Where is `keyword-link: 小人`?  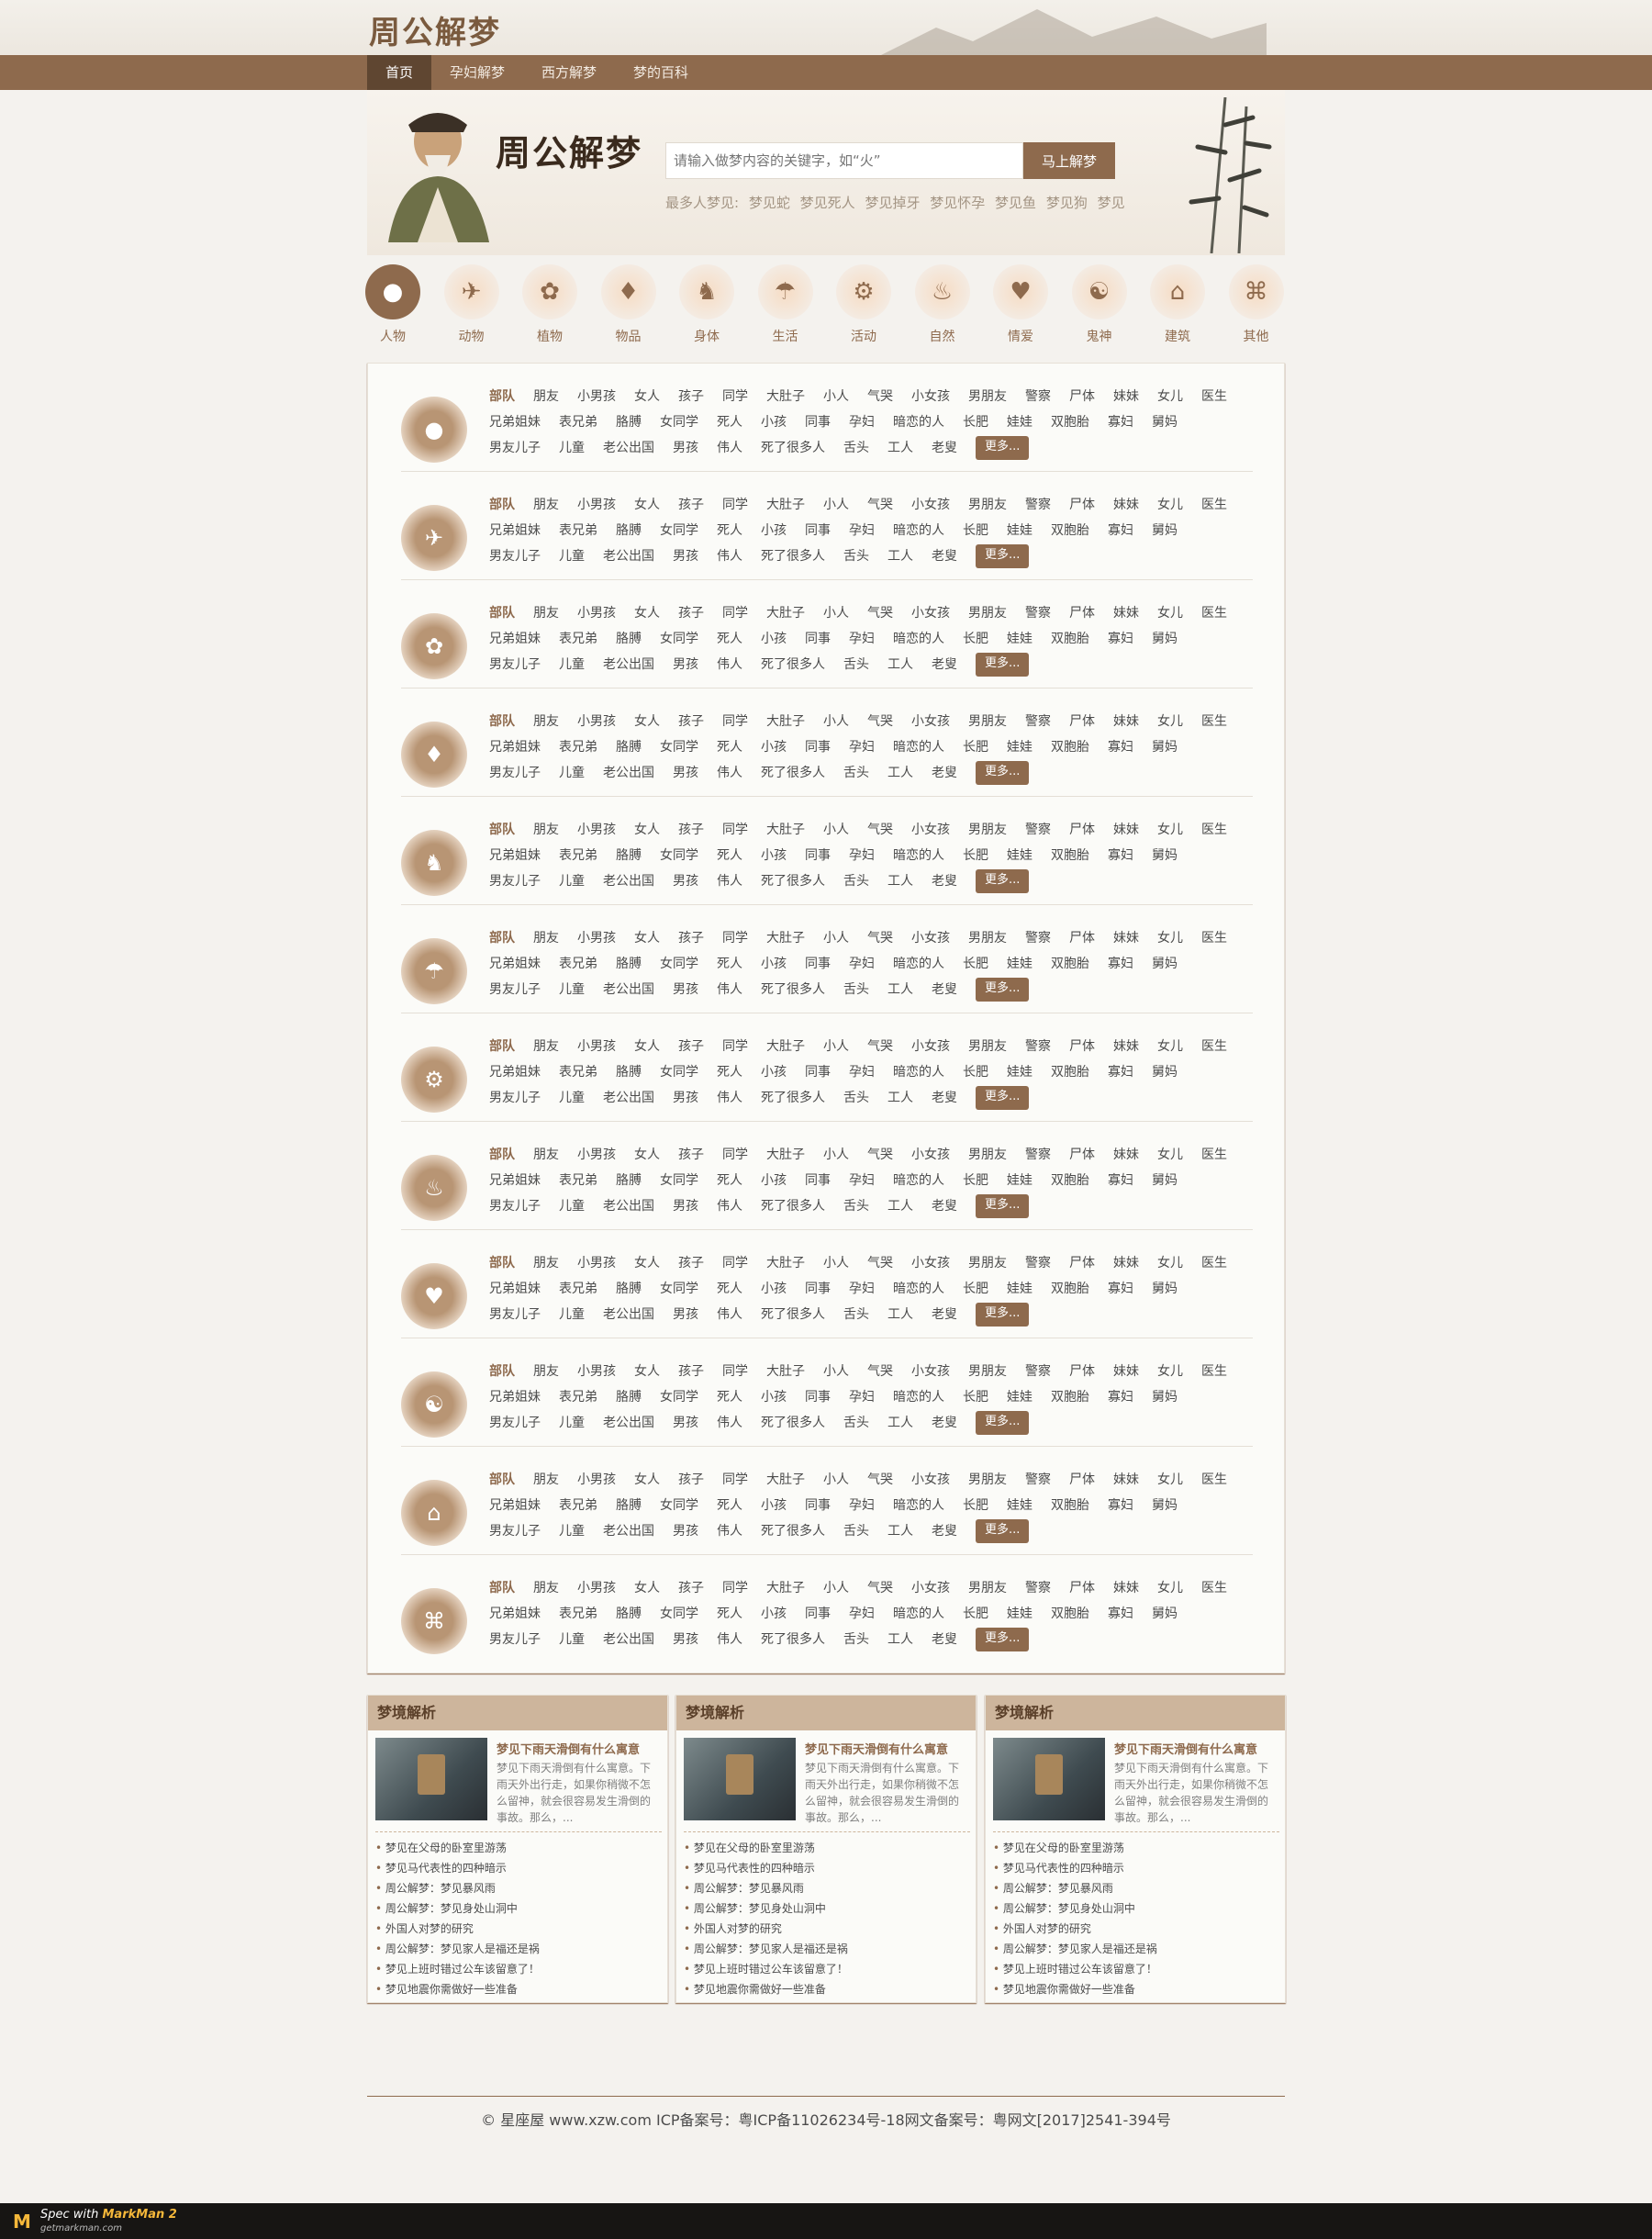 keyword-link: 小人 is located at coordinates (836, 721).